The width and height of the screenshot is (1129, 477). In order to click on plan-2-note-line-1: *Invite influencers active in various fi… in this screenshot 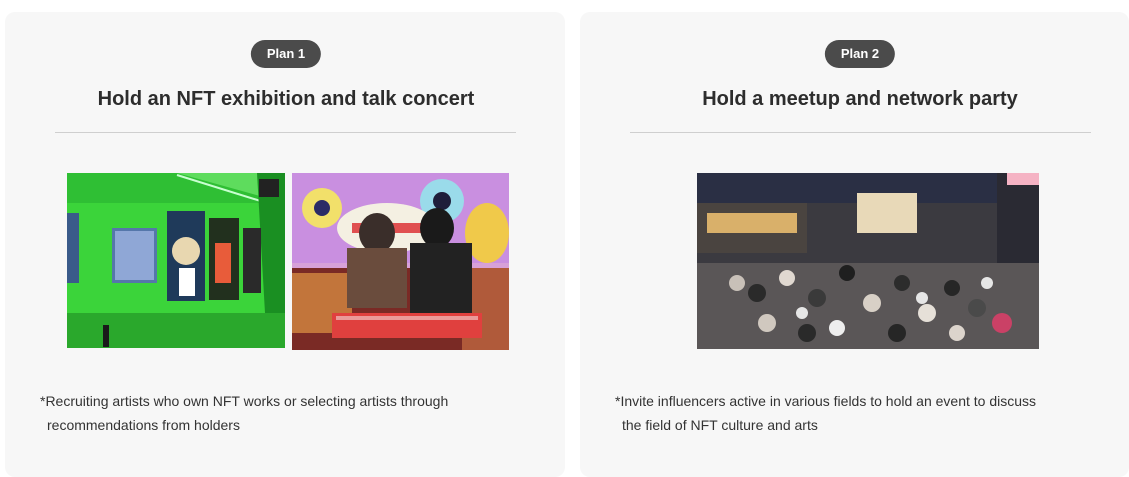, I will do `click(826, 401)`.